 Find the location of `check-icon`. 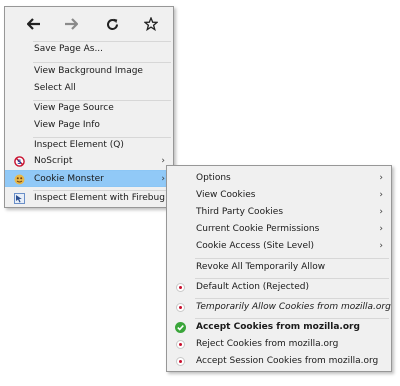

check-icon is located at coordinates (180, 327).